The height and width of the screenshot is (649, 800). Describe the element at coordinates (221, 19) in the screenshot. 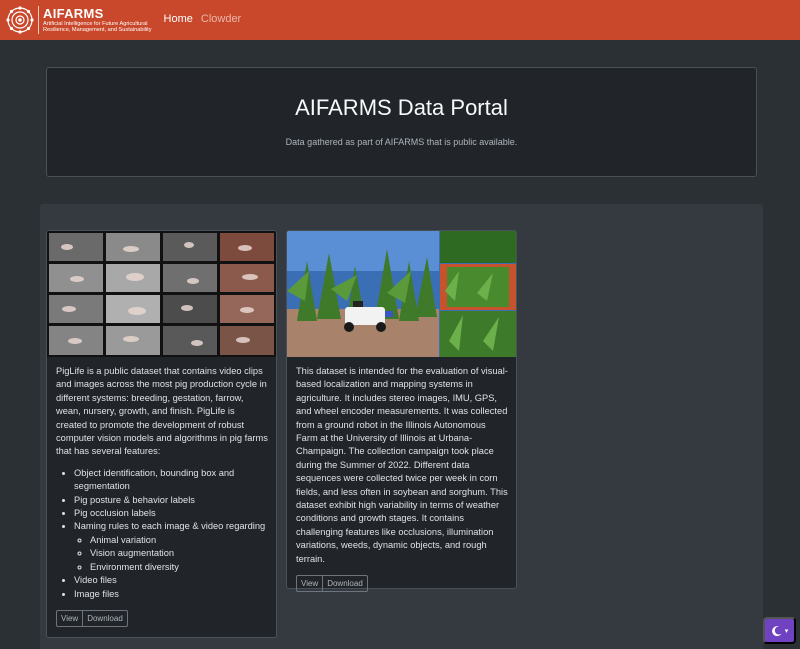

I see `nav-link-clowder: Clowder` at that location.